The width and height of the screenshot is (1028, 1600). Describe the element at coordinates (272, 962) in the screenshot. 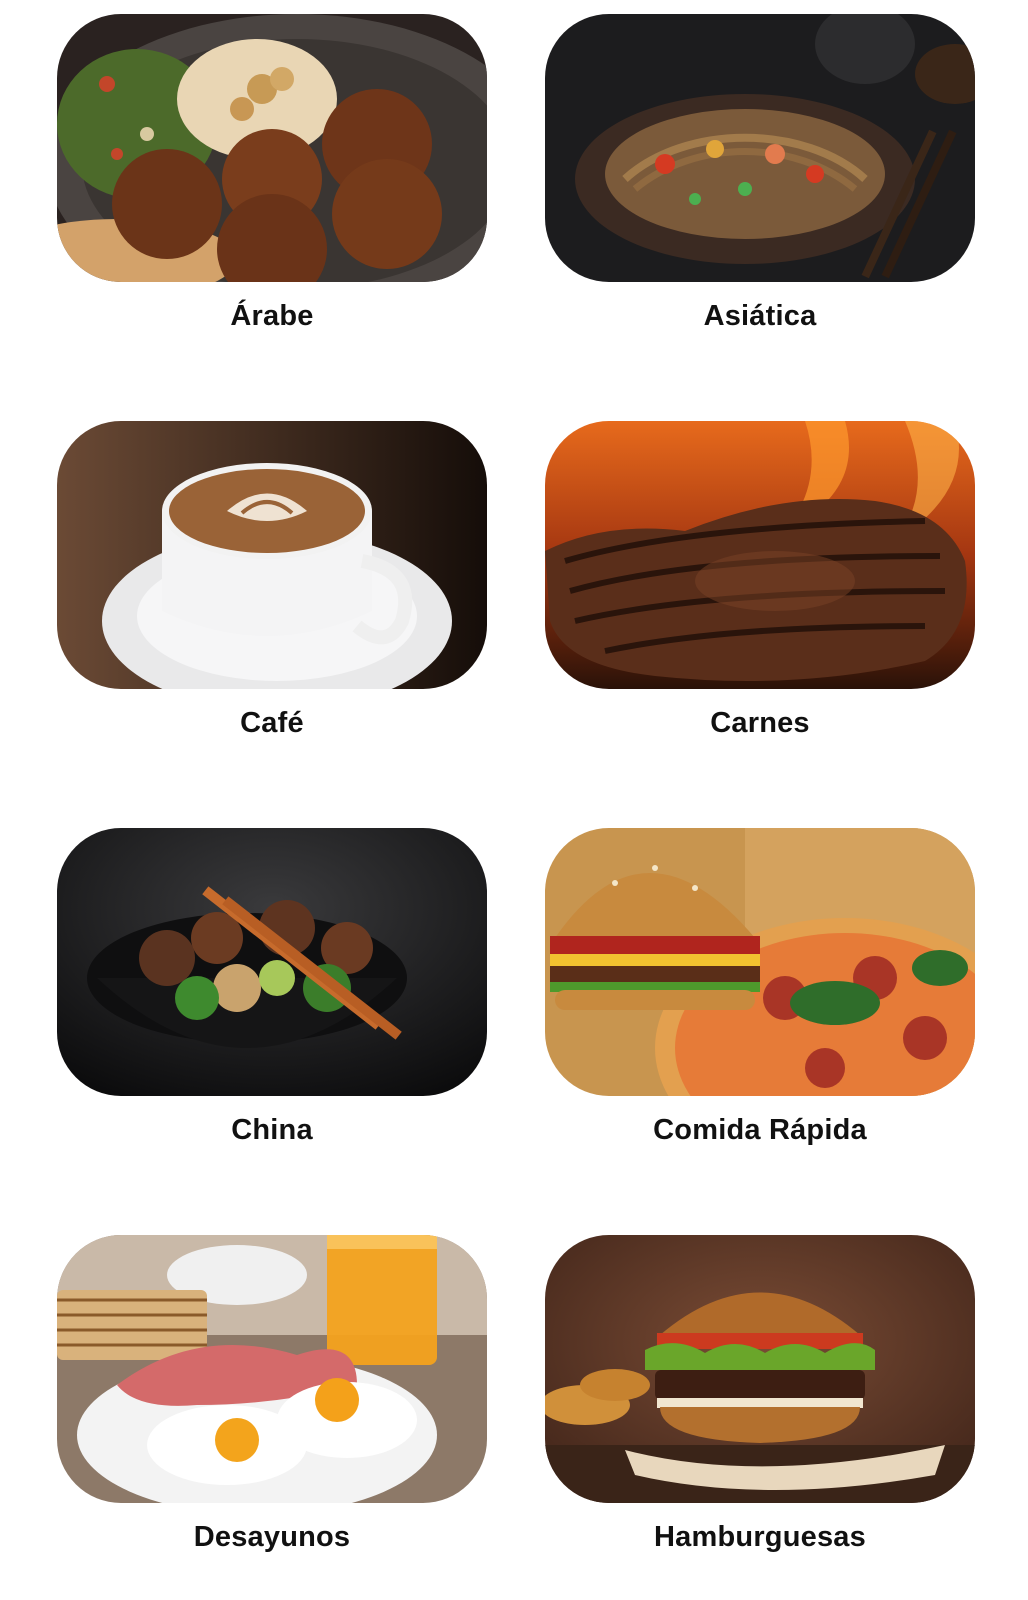

I see `beef-broccoli-bowl-image` at that location.